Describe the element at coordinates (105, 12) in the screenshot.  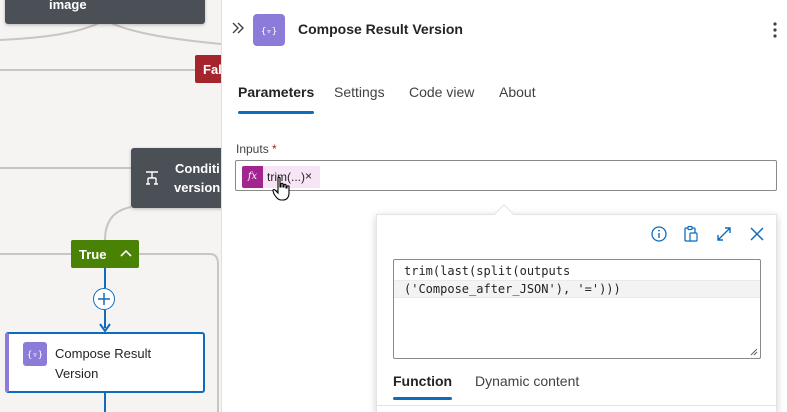
I see `image-action-node: image` at that location.